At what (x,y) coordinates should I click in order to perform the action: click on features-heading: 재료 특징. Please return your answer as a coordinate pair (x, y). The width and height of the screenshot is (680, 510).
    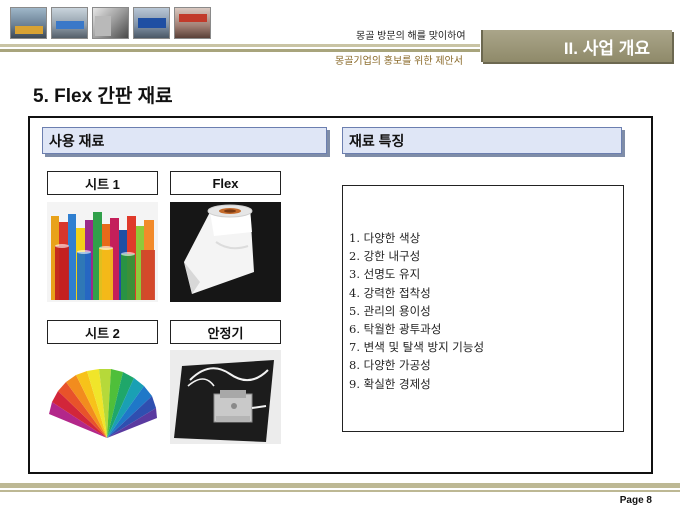
    Looking at the image, I should click on (482, 140).